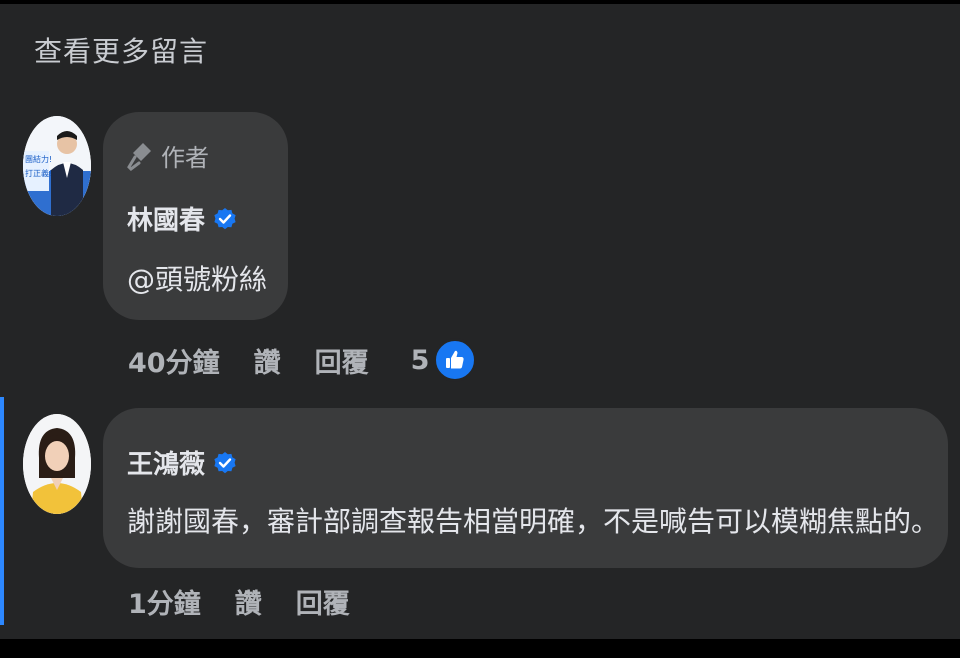  What do you see at coordinates (185, 158) in the screenshot?
I see `author-badge-label: 作者` at bounding box center [185, 158].